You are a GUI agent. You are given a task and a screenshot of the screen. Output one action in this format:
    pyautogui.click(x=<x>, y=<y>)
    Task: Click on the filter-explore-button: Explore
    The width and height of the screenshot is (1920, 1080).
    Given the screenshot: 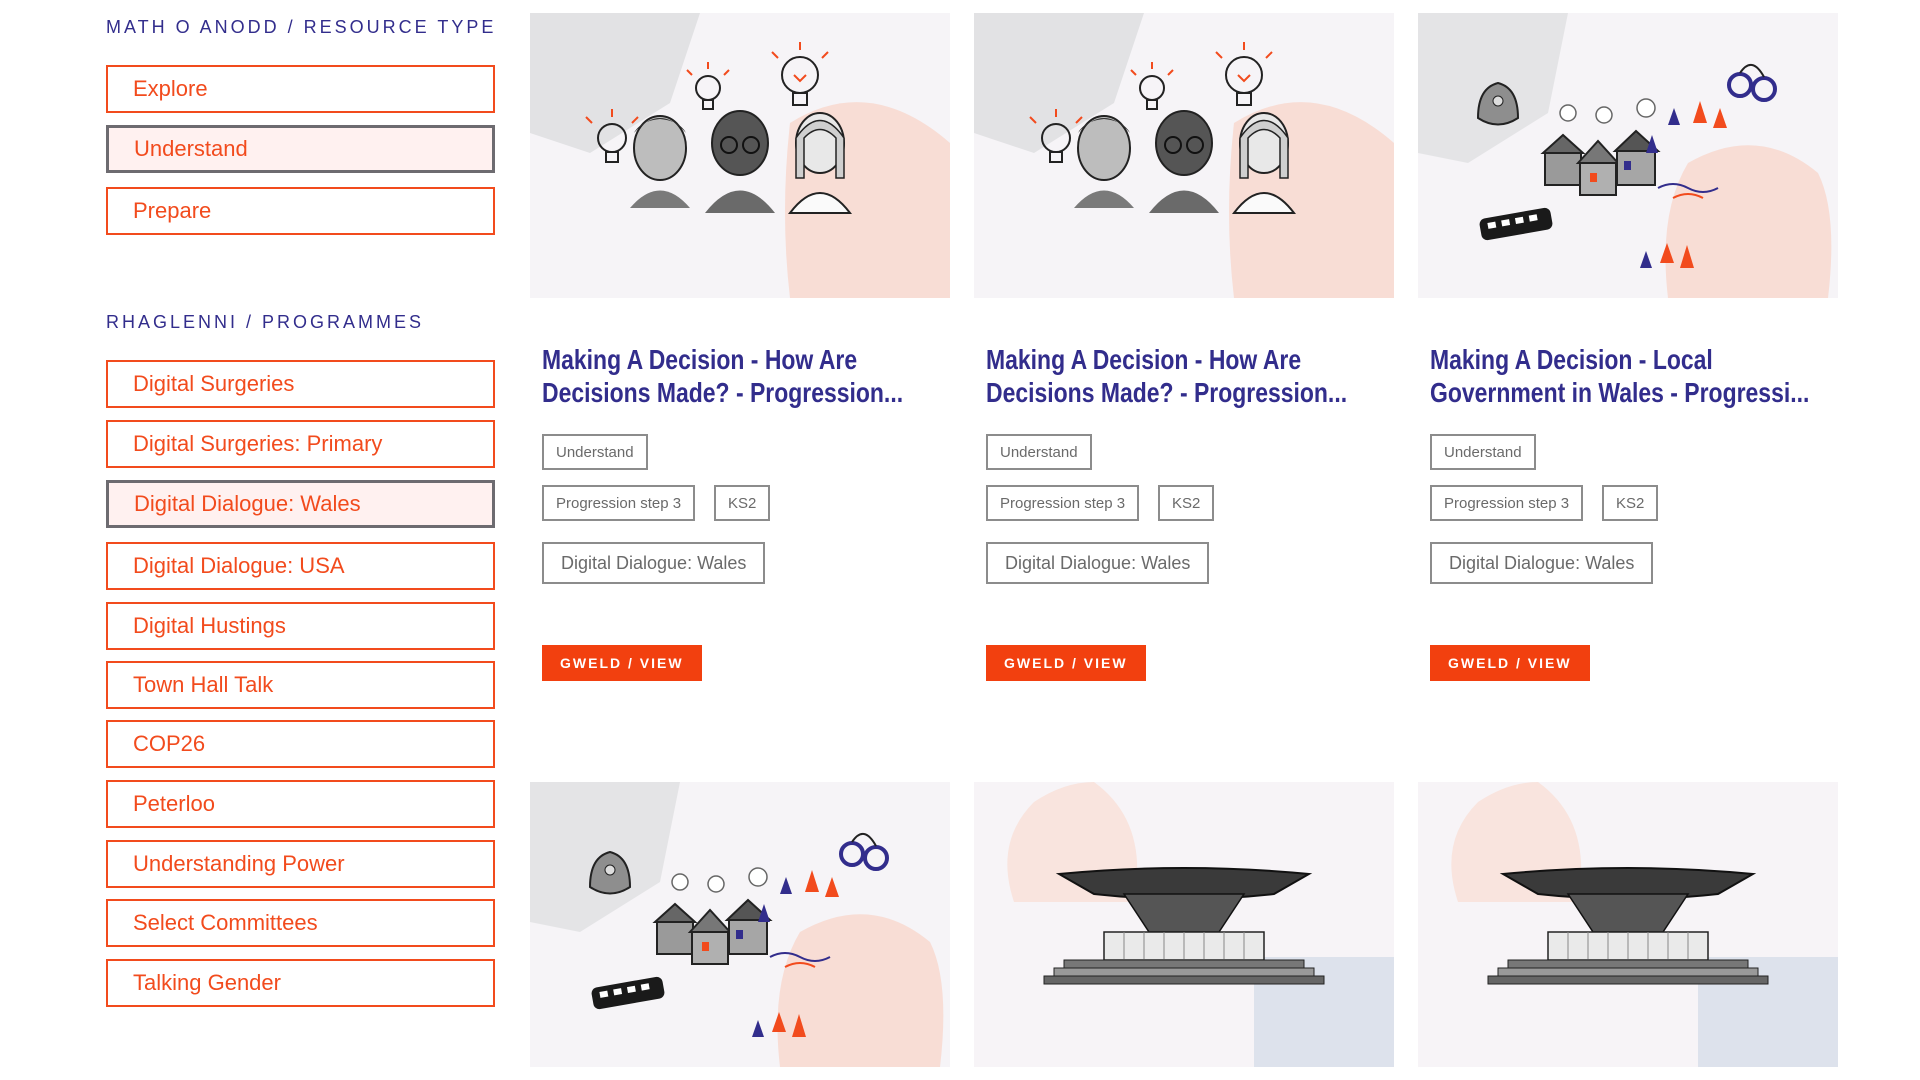 What is the action you would take?
    pyautogui.click(x=300, y=89)
    